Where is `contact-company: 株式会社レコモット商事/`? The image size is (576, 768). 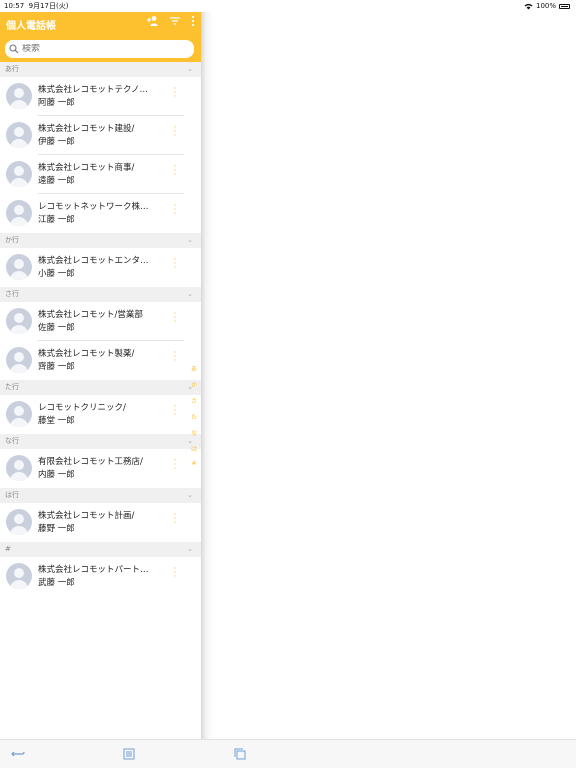
contact-company: 株式会社レコモット商事/ is located at coordinates (86, 168).